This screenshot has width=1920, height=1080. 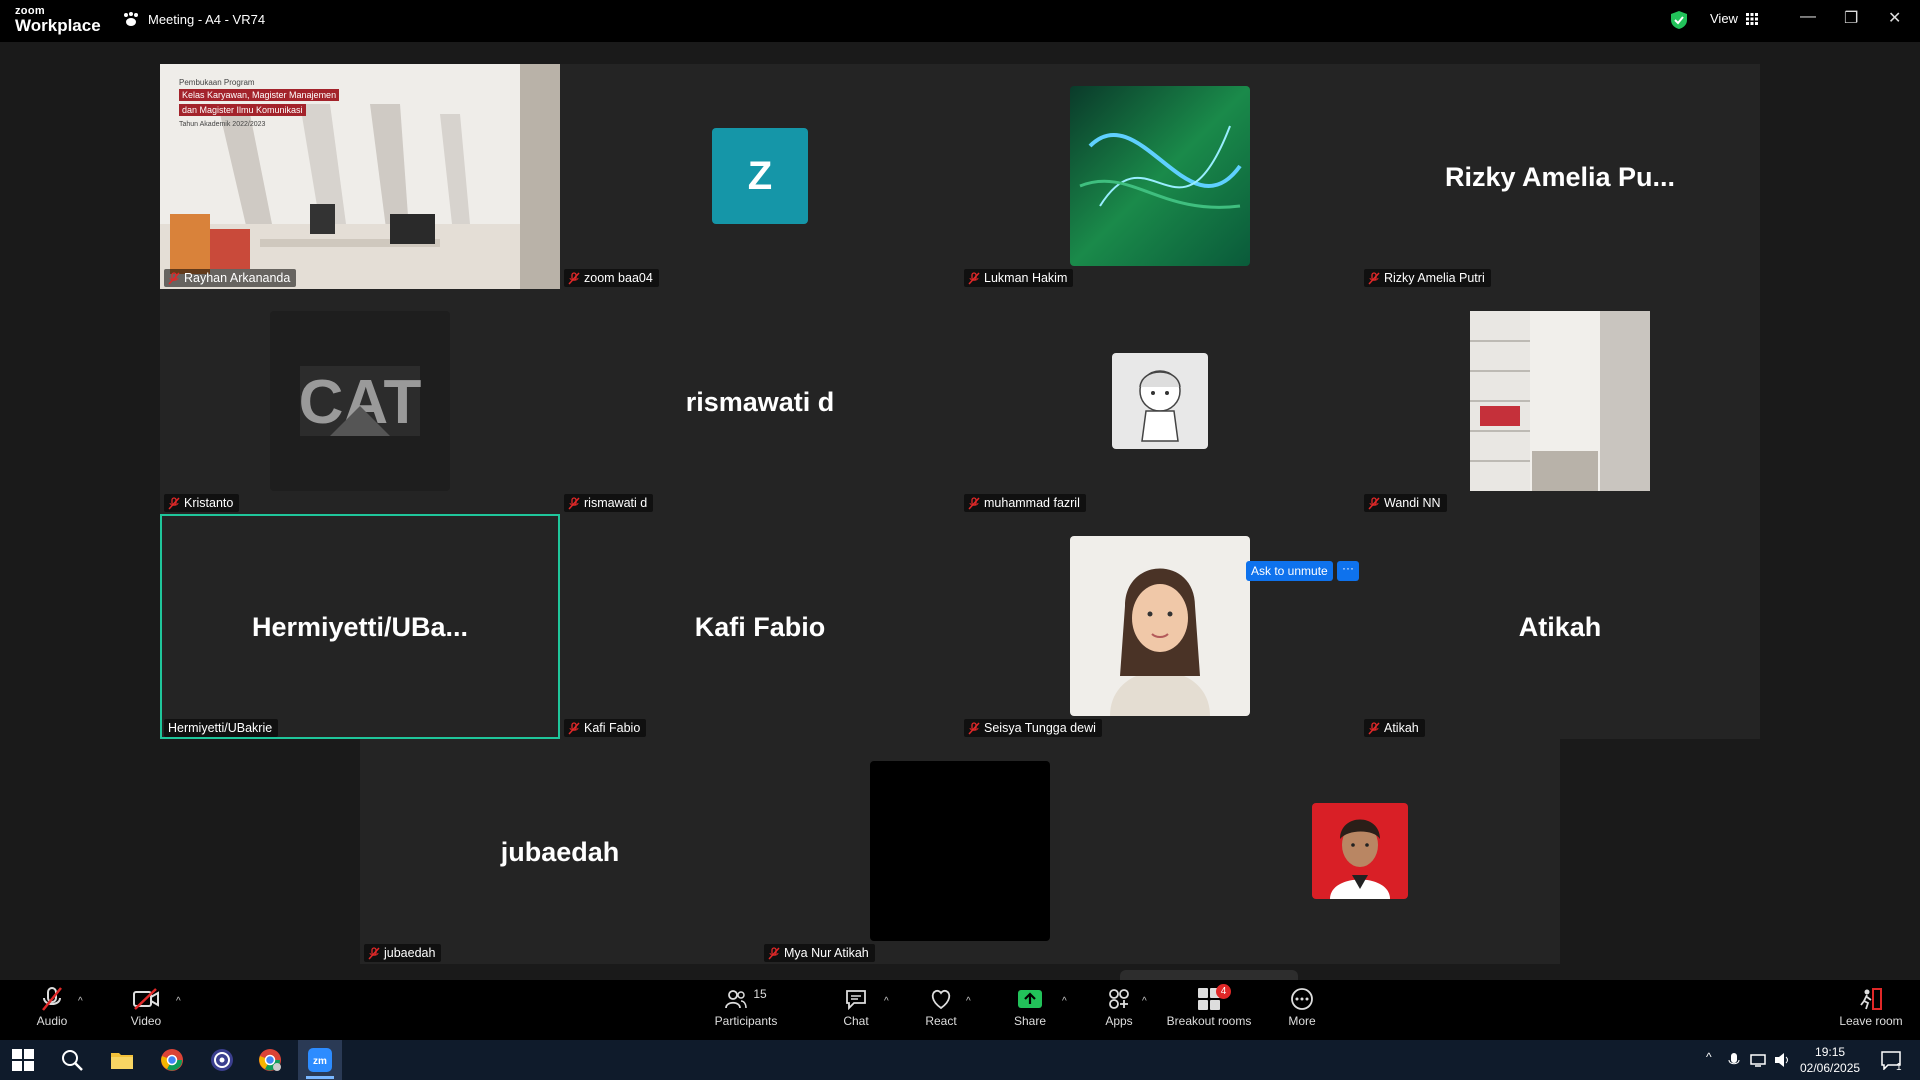 What do you see at coordinates (1401, 728) in the screenshot?
I see `participant-name: Atikah` at bounding box center [1401, 728].